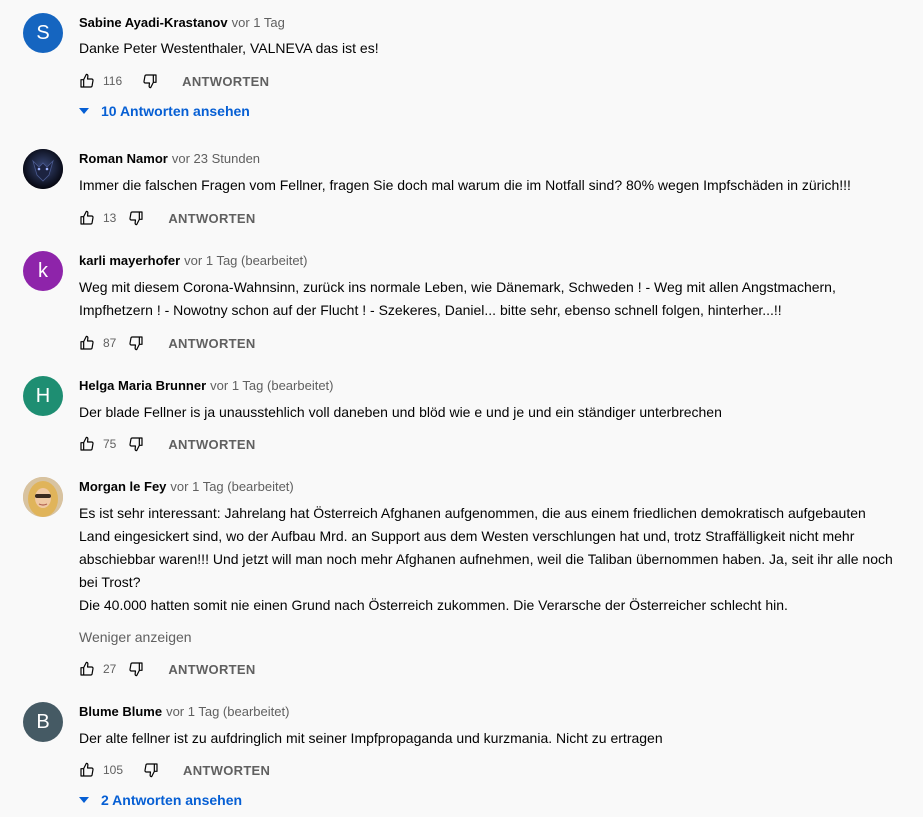  Describe the element at coordinates (110, 444) in the screenshot. I see `like-count: 75` at that location.